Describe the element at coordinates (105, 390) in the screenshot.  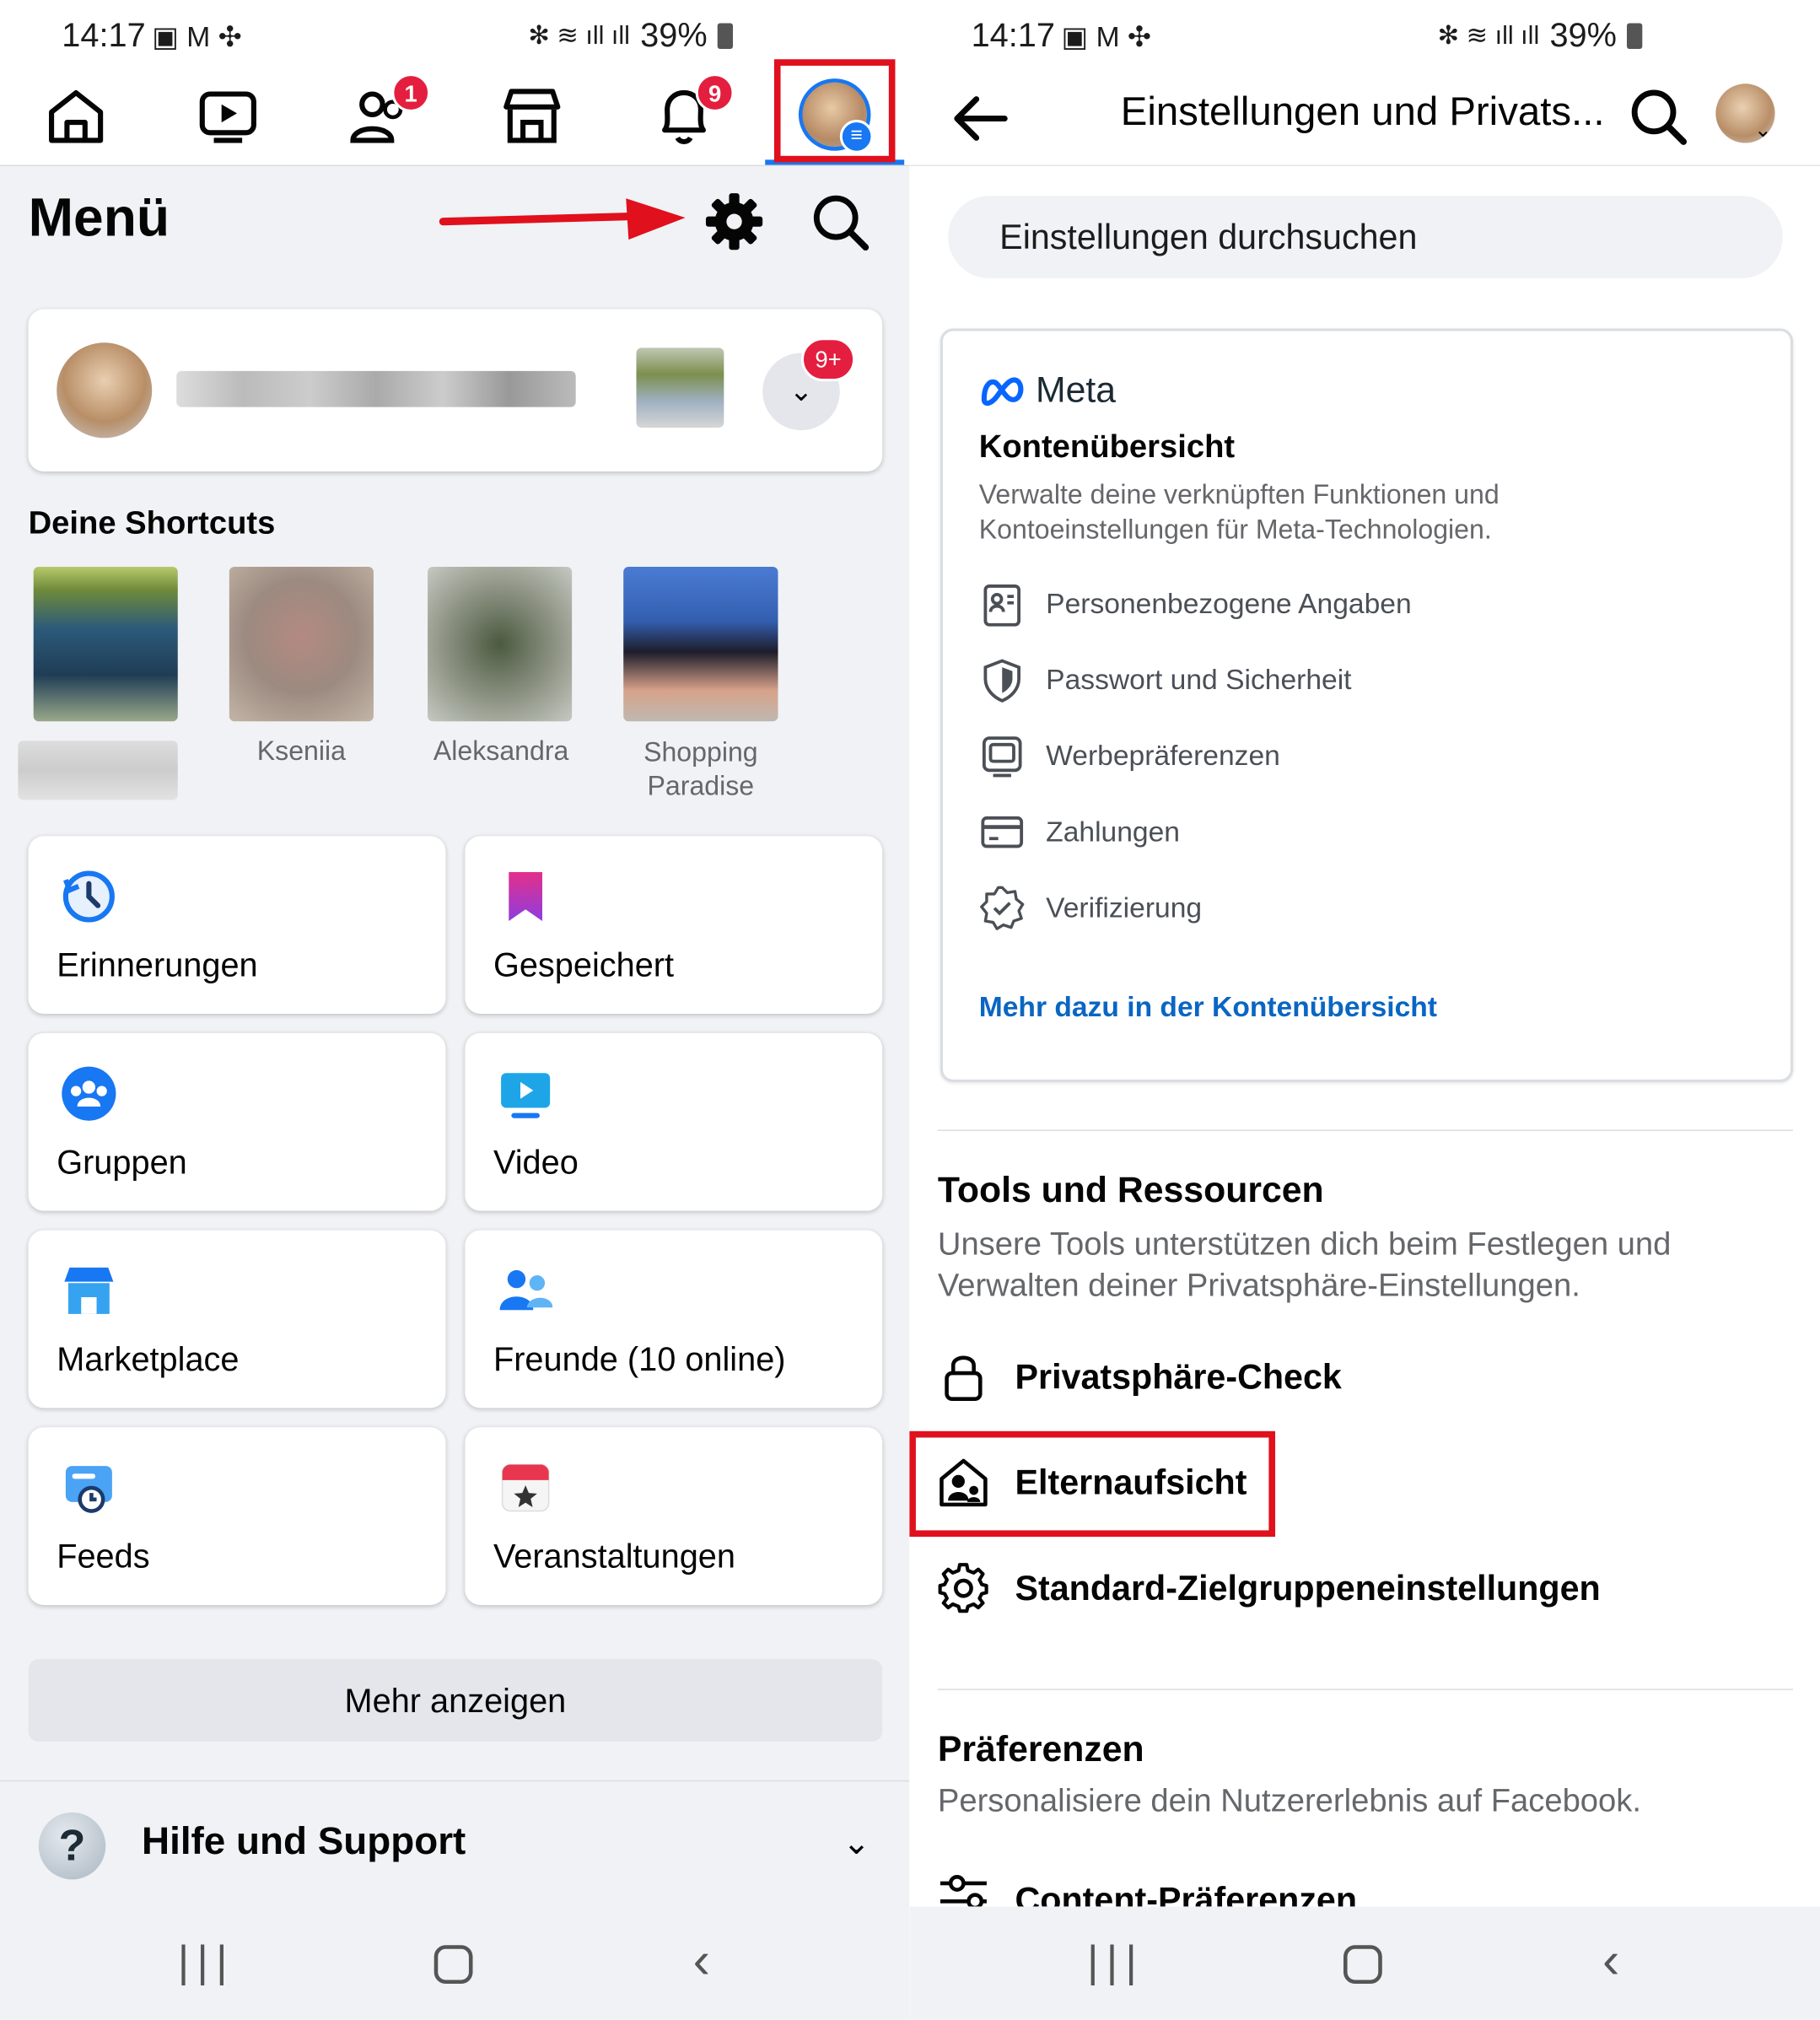
I see `avatar` at that location.